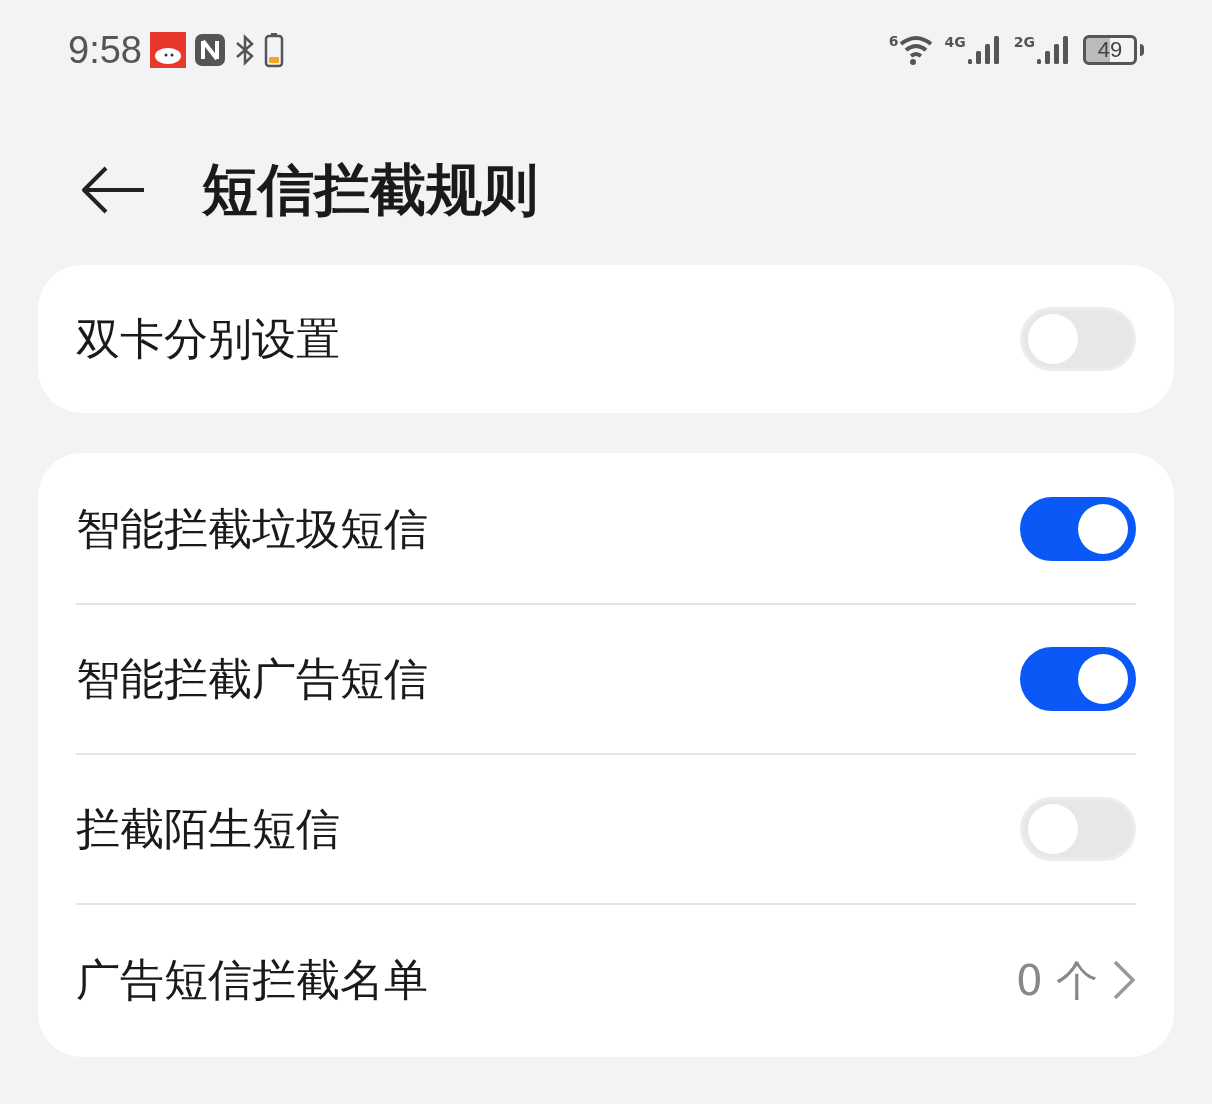 This screenshot has height=1104, width=1212. Describe the element at coordinates (113, 190) in the screenshot. I see `back-arrow-icon` at that location.